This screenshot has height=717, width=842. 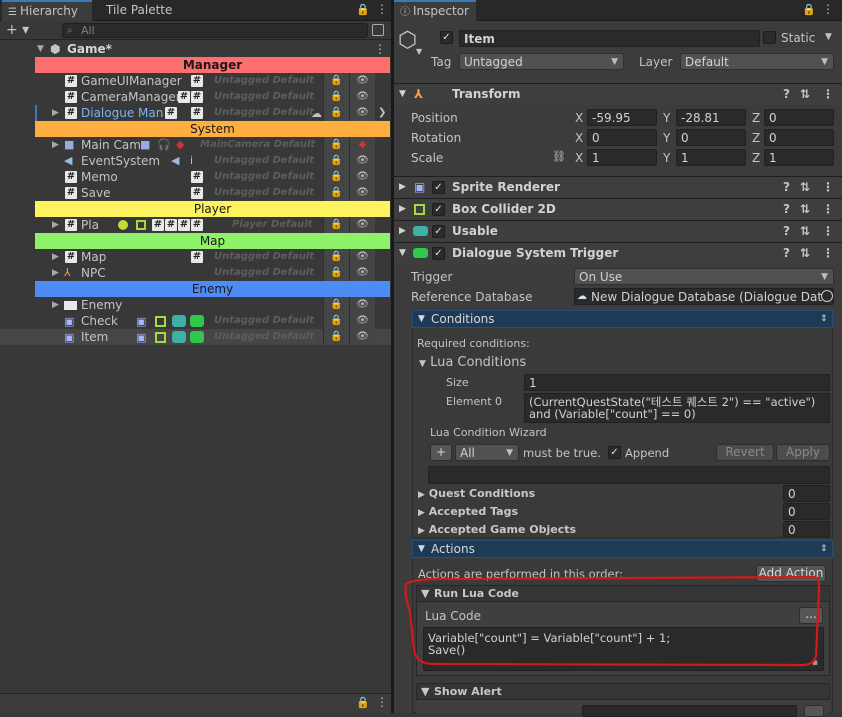 I want to click on rigidbody-icon, so click(x=123, y=225).